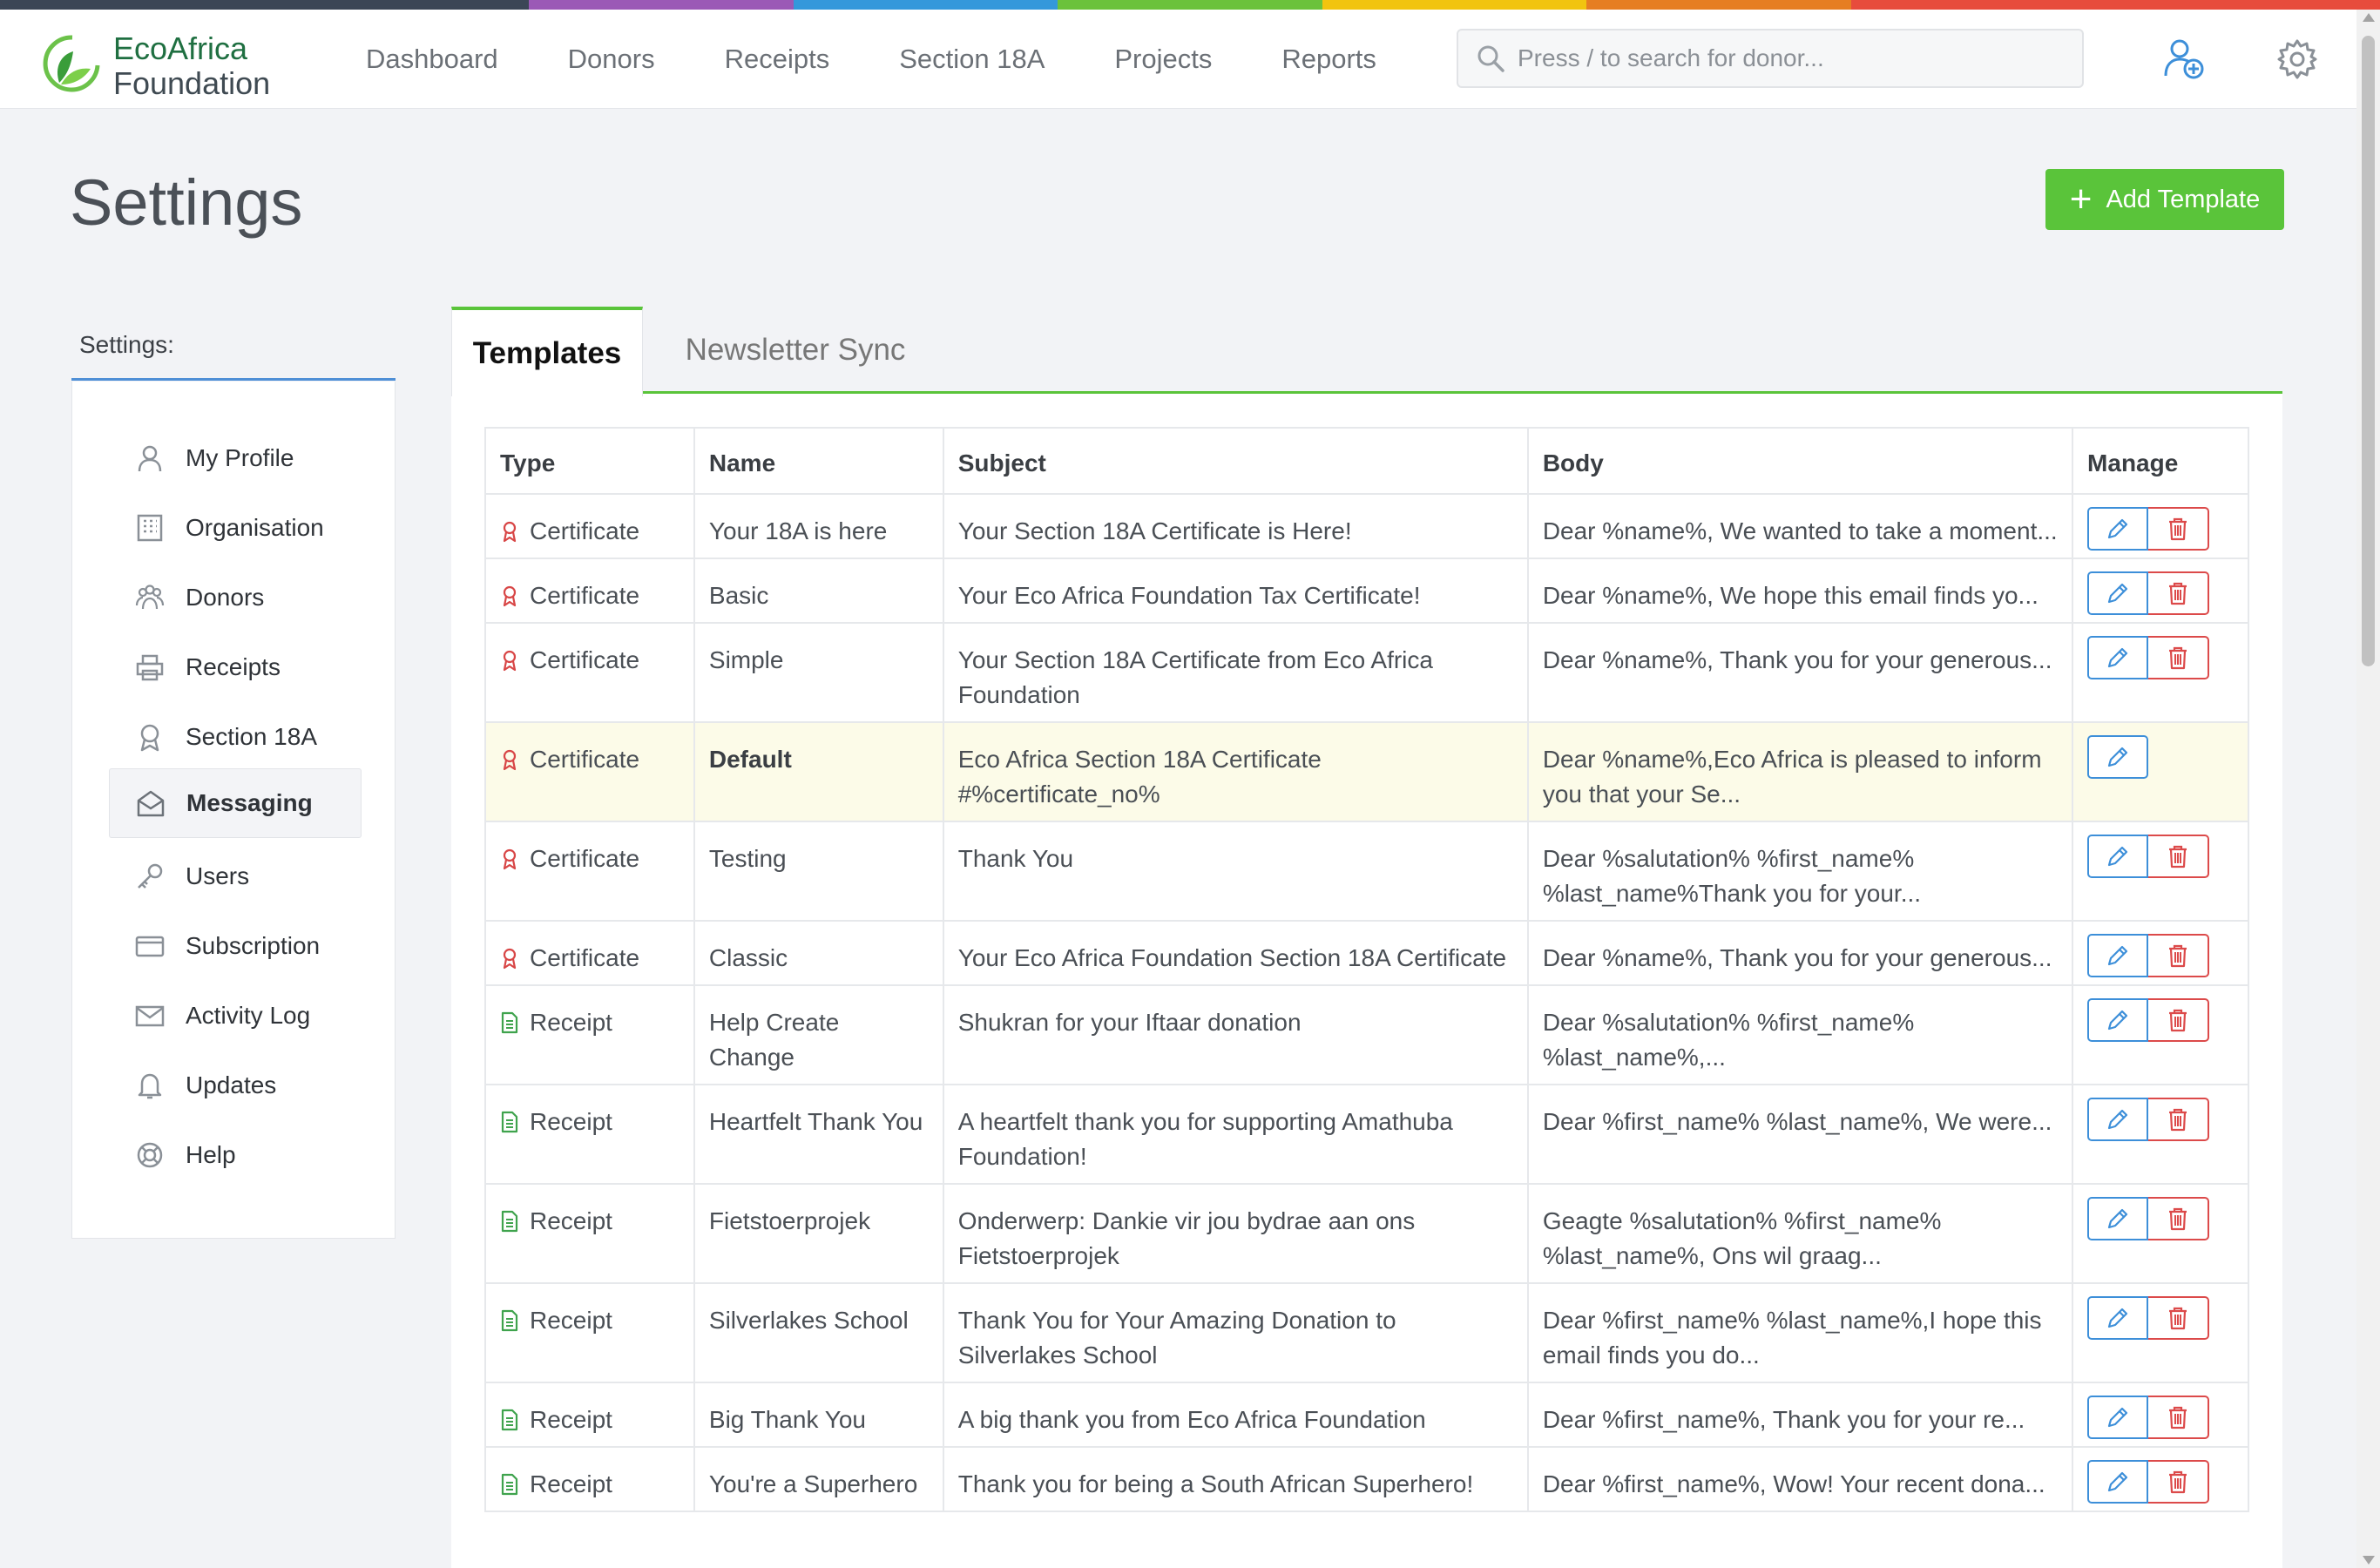  I want to click on add-template-button: + Add Template, so click(2164, 199).